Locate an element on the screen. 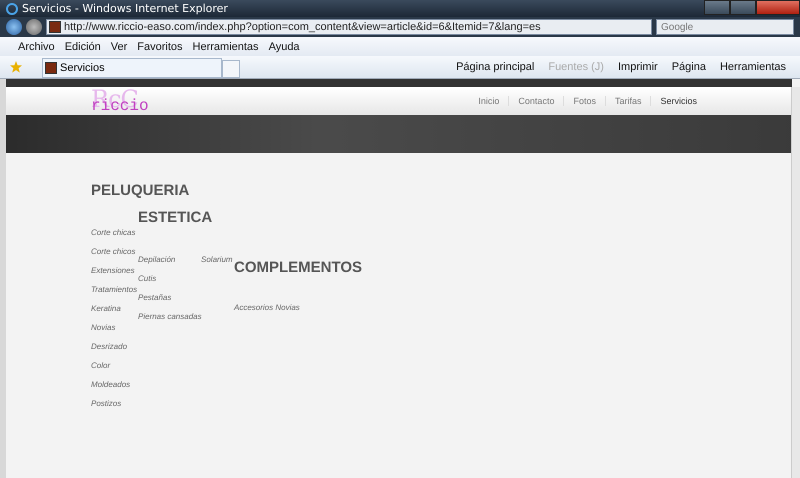 The height and width of the screenshot is (478, 800). service-item: Tratamientos is located at coordinates (114, 290).